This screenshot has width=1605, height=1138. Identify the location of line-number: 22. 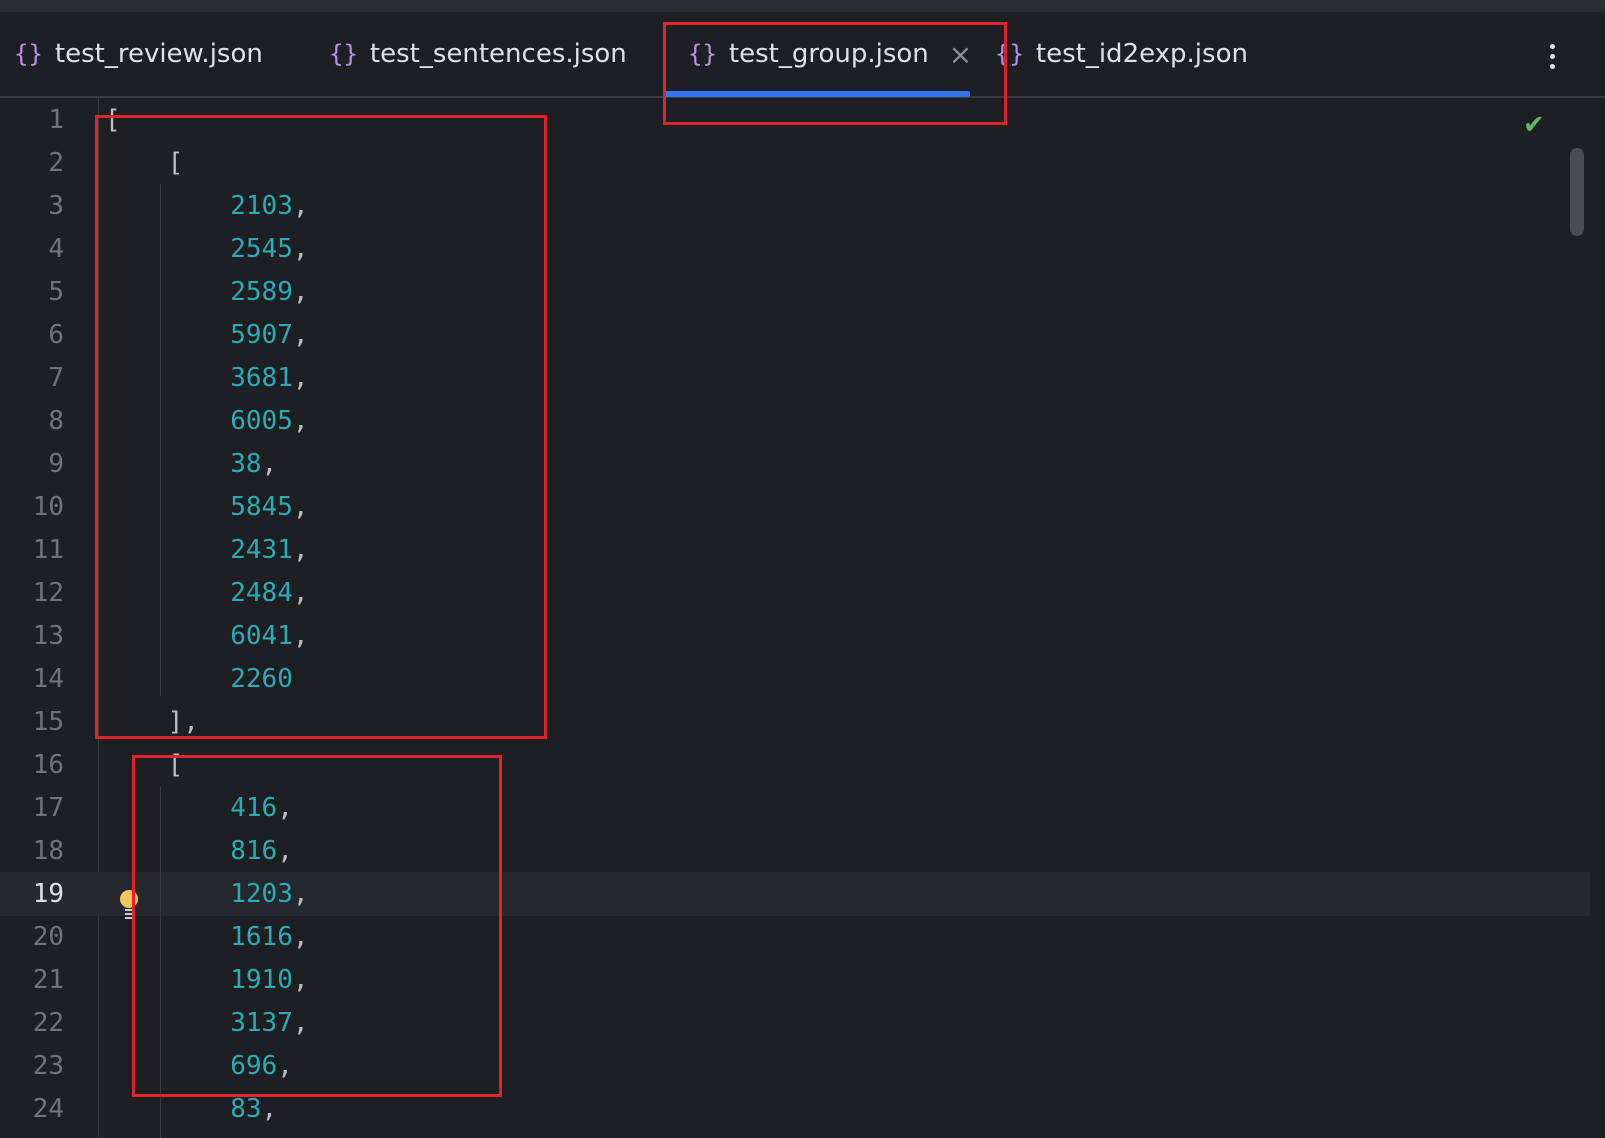
(48, 1023).